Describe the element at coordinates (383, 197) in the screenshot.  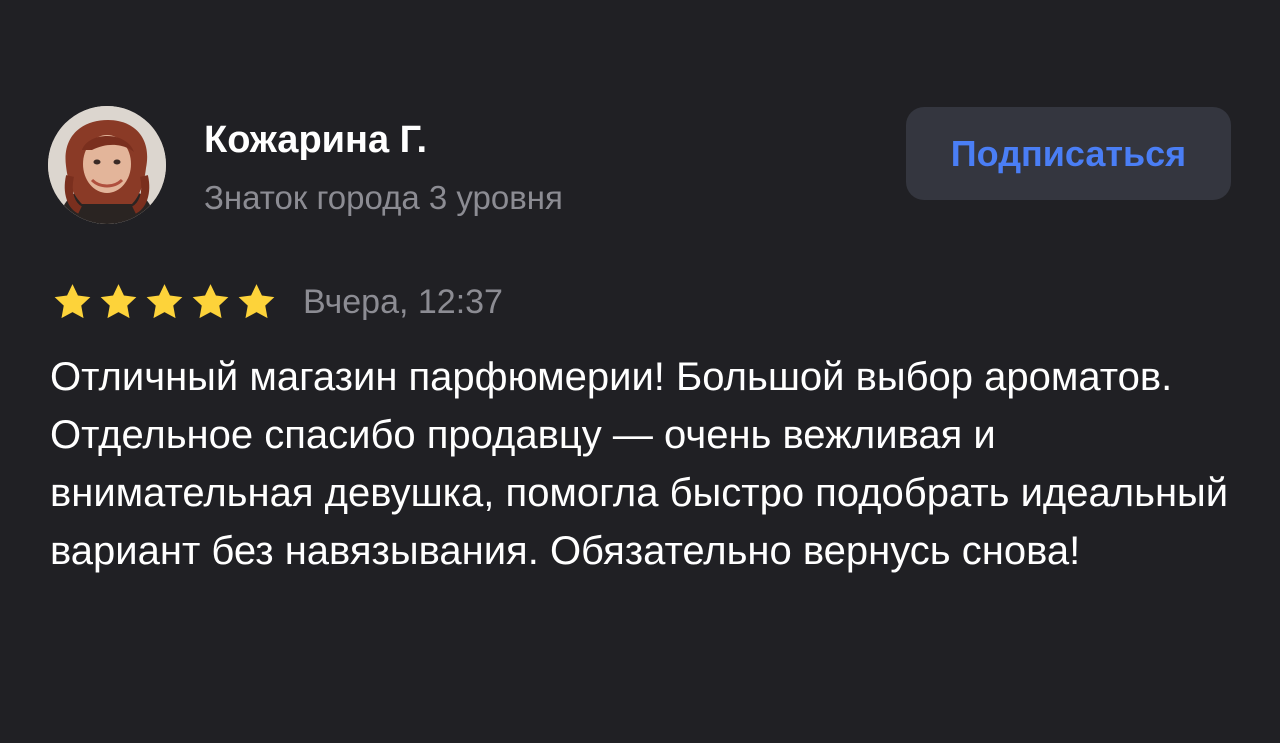
I see `author-level: Знаток города 3 уровня` at that location.